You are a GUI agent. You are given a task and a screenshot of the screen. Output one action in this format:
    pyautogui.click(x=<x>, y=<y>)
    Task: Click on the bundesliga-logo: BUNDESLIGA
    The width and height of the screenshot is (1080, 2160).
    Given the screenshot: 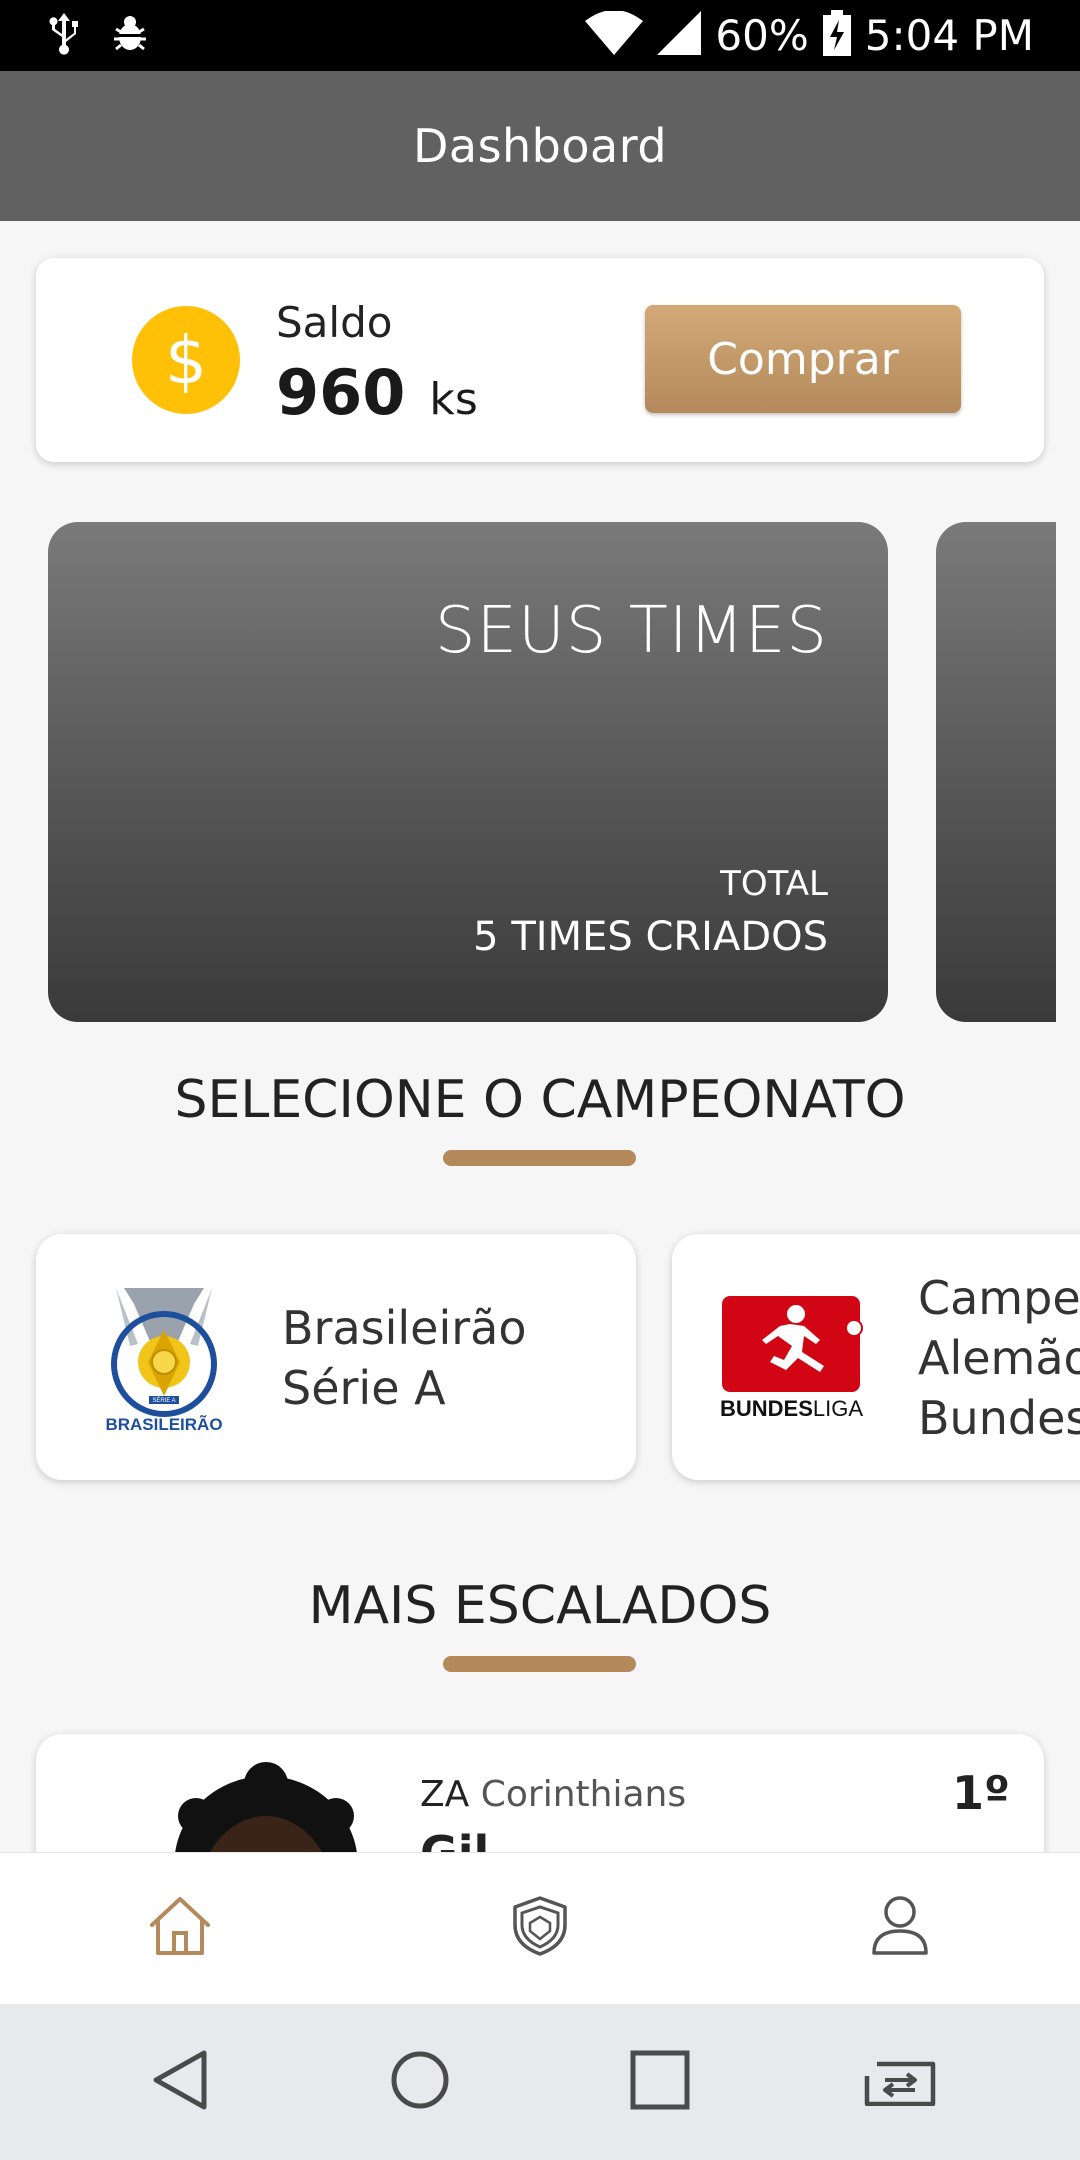 What is the action you would take?
    pyautogui.click(x=795, y=1360)
    